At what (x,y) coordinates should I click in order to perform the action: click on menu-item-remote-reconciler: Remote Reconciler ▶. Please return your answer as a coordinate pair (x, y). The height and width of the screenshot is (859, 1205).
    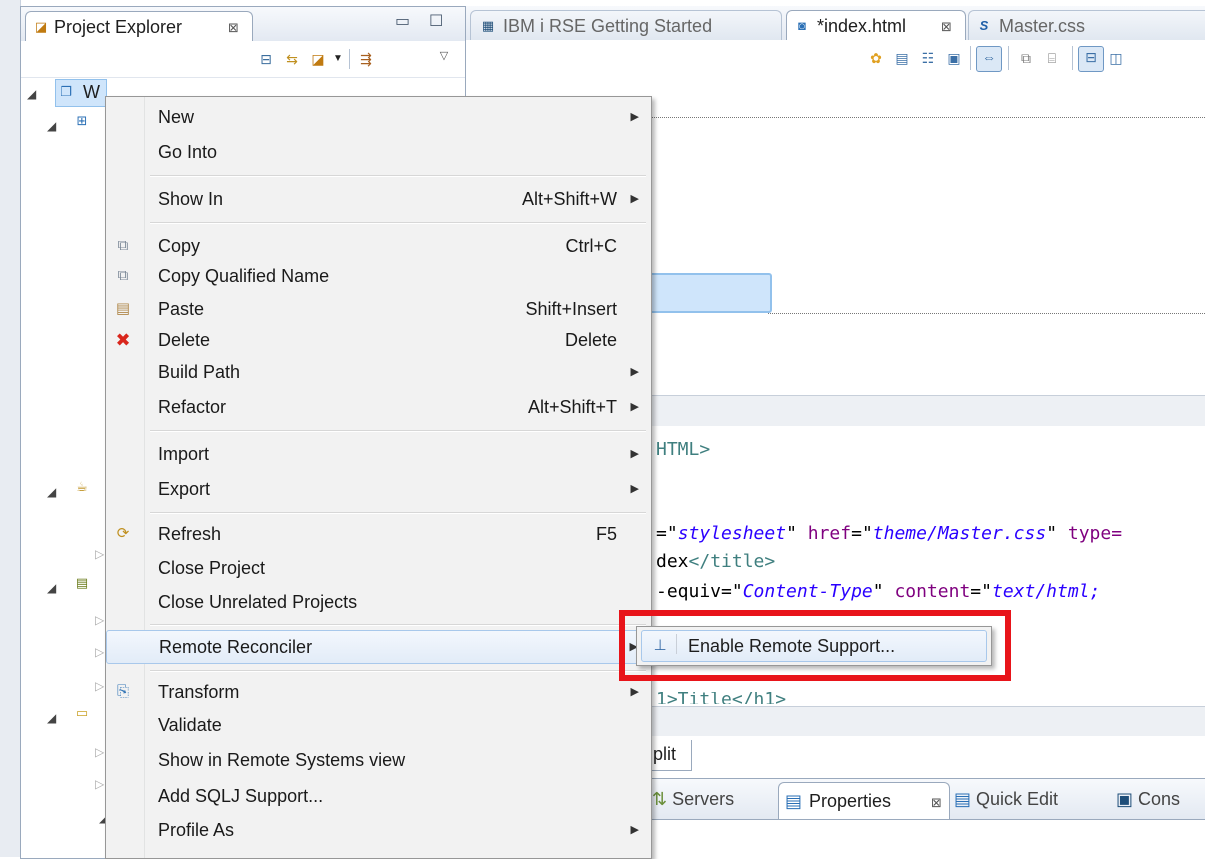
    Looking at the image, I should click on (378, 647).